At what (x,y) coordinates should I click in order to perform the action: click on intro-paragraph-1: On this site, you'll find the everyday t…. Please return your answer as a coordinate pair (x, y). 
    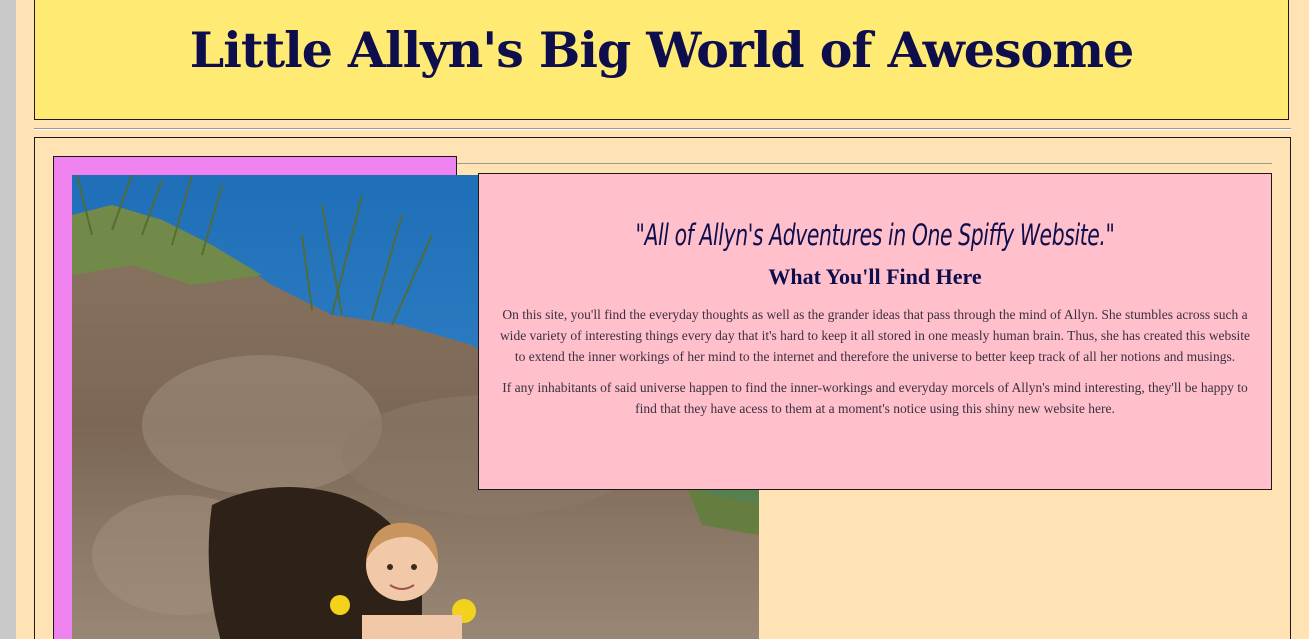
    Looking at the image, I should click on (875, 335).